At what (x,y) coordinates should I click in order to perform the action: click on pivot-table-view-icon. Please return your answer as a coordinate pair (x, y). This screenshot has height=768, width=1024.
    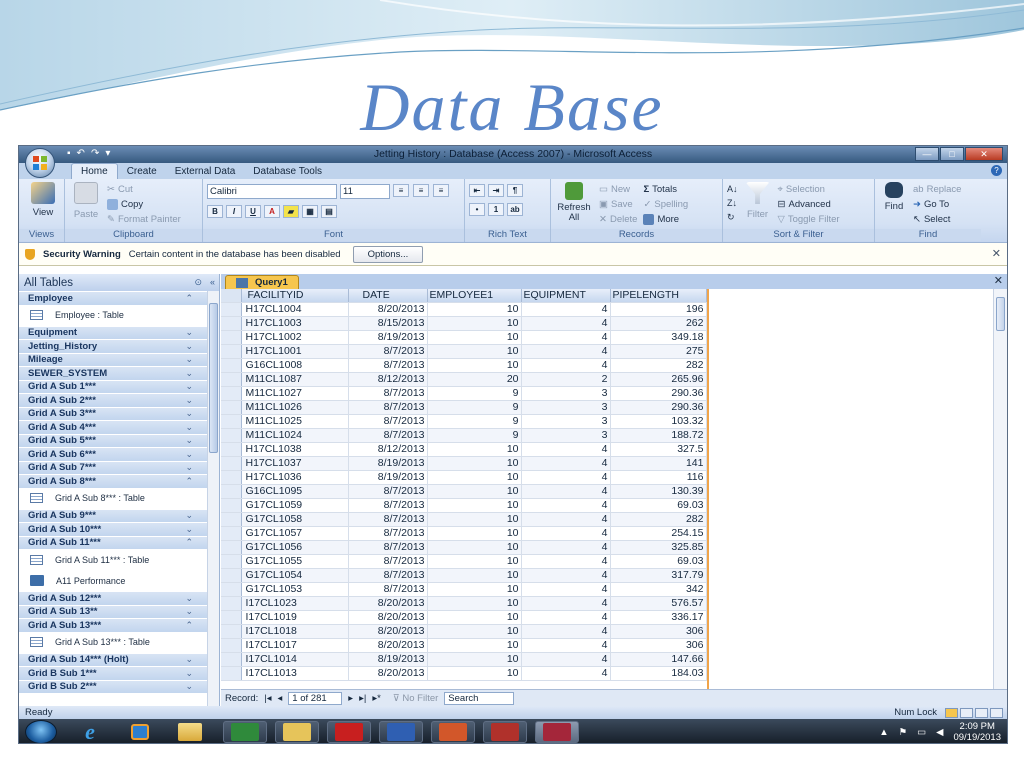
    Looking at the image, I should click on (966, 712).